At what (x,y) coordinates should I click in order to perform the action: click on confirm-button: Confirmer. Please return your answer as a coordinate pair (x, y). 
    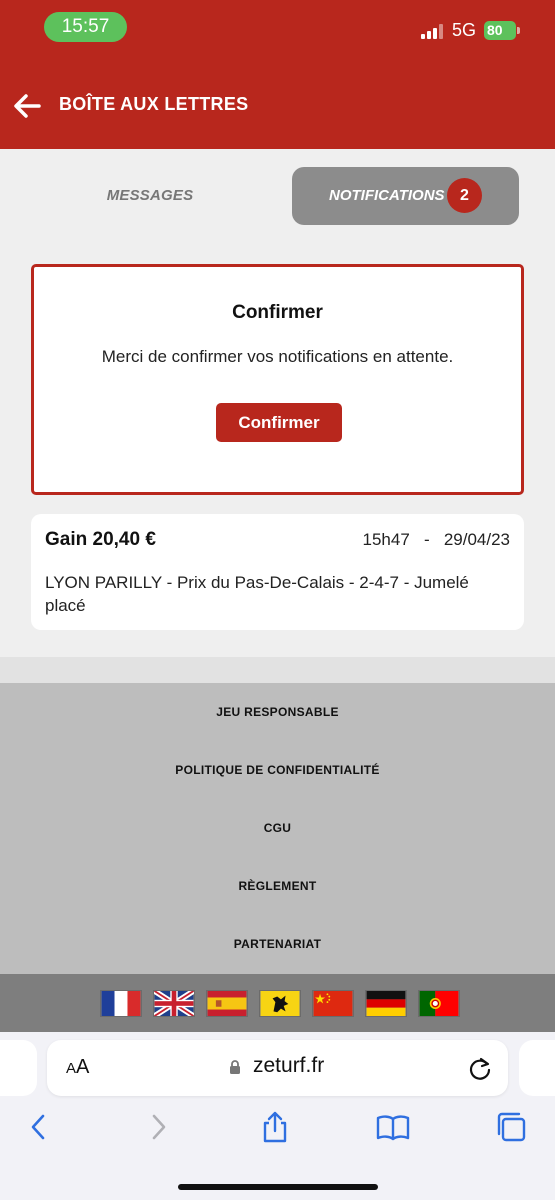
    Looking at the image, I should click on (279, 422).